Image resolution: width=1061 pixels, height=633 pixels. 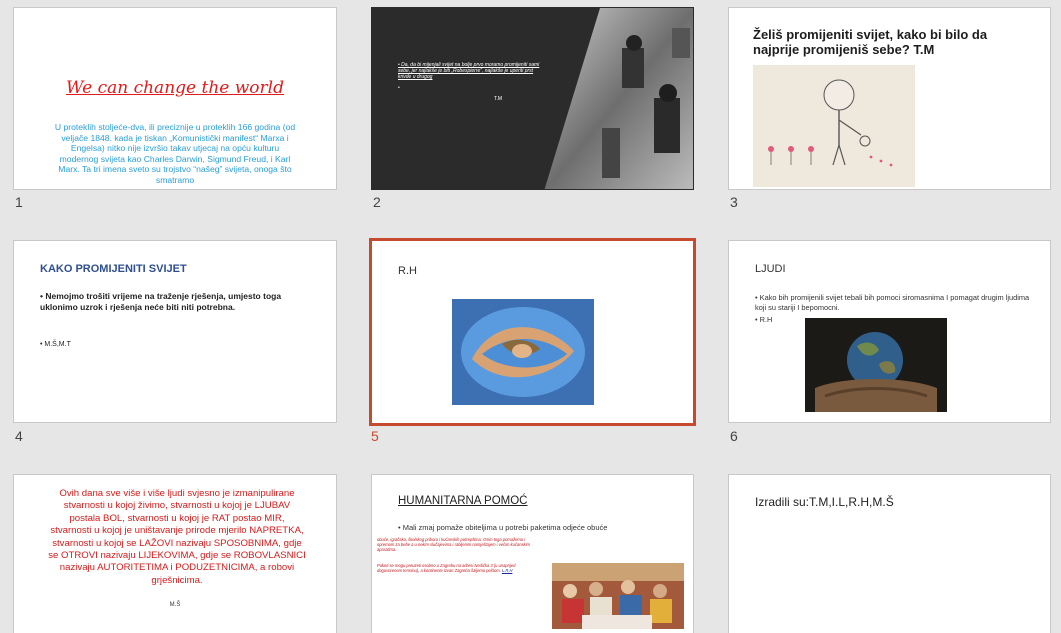 What do you see at coordinates (19, 202) in the screenshot?
I see `slide-number: 1` at bounding box center [19, 202].